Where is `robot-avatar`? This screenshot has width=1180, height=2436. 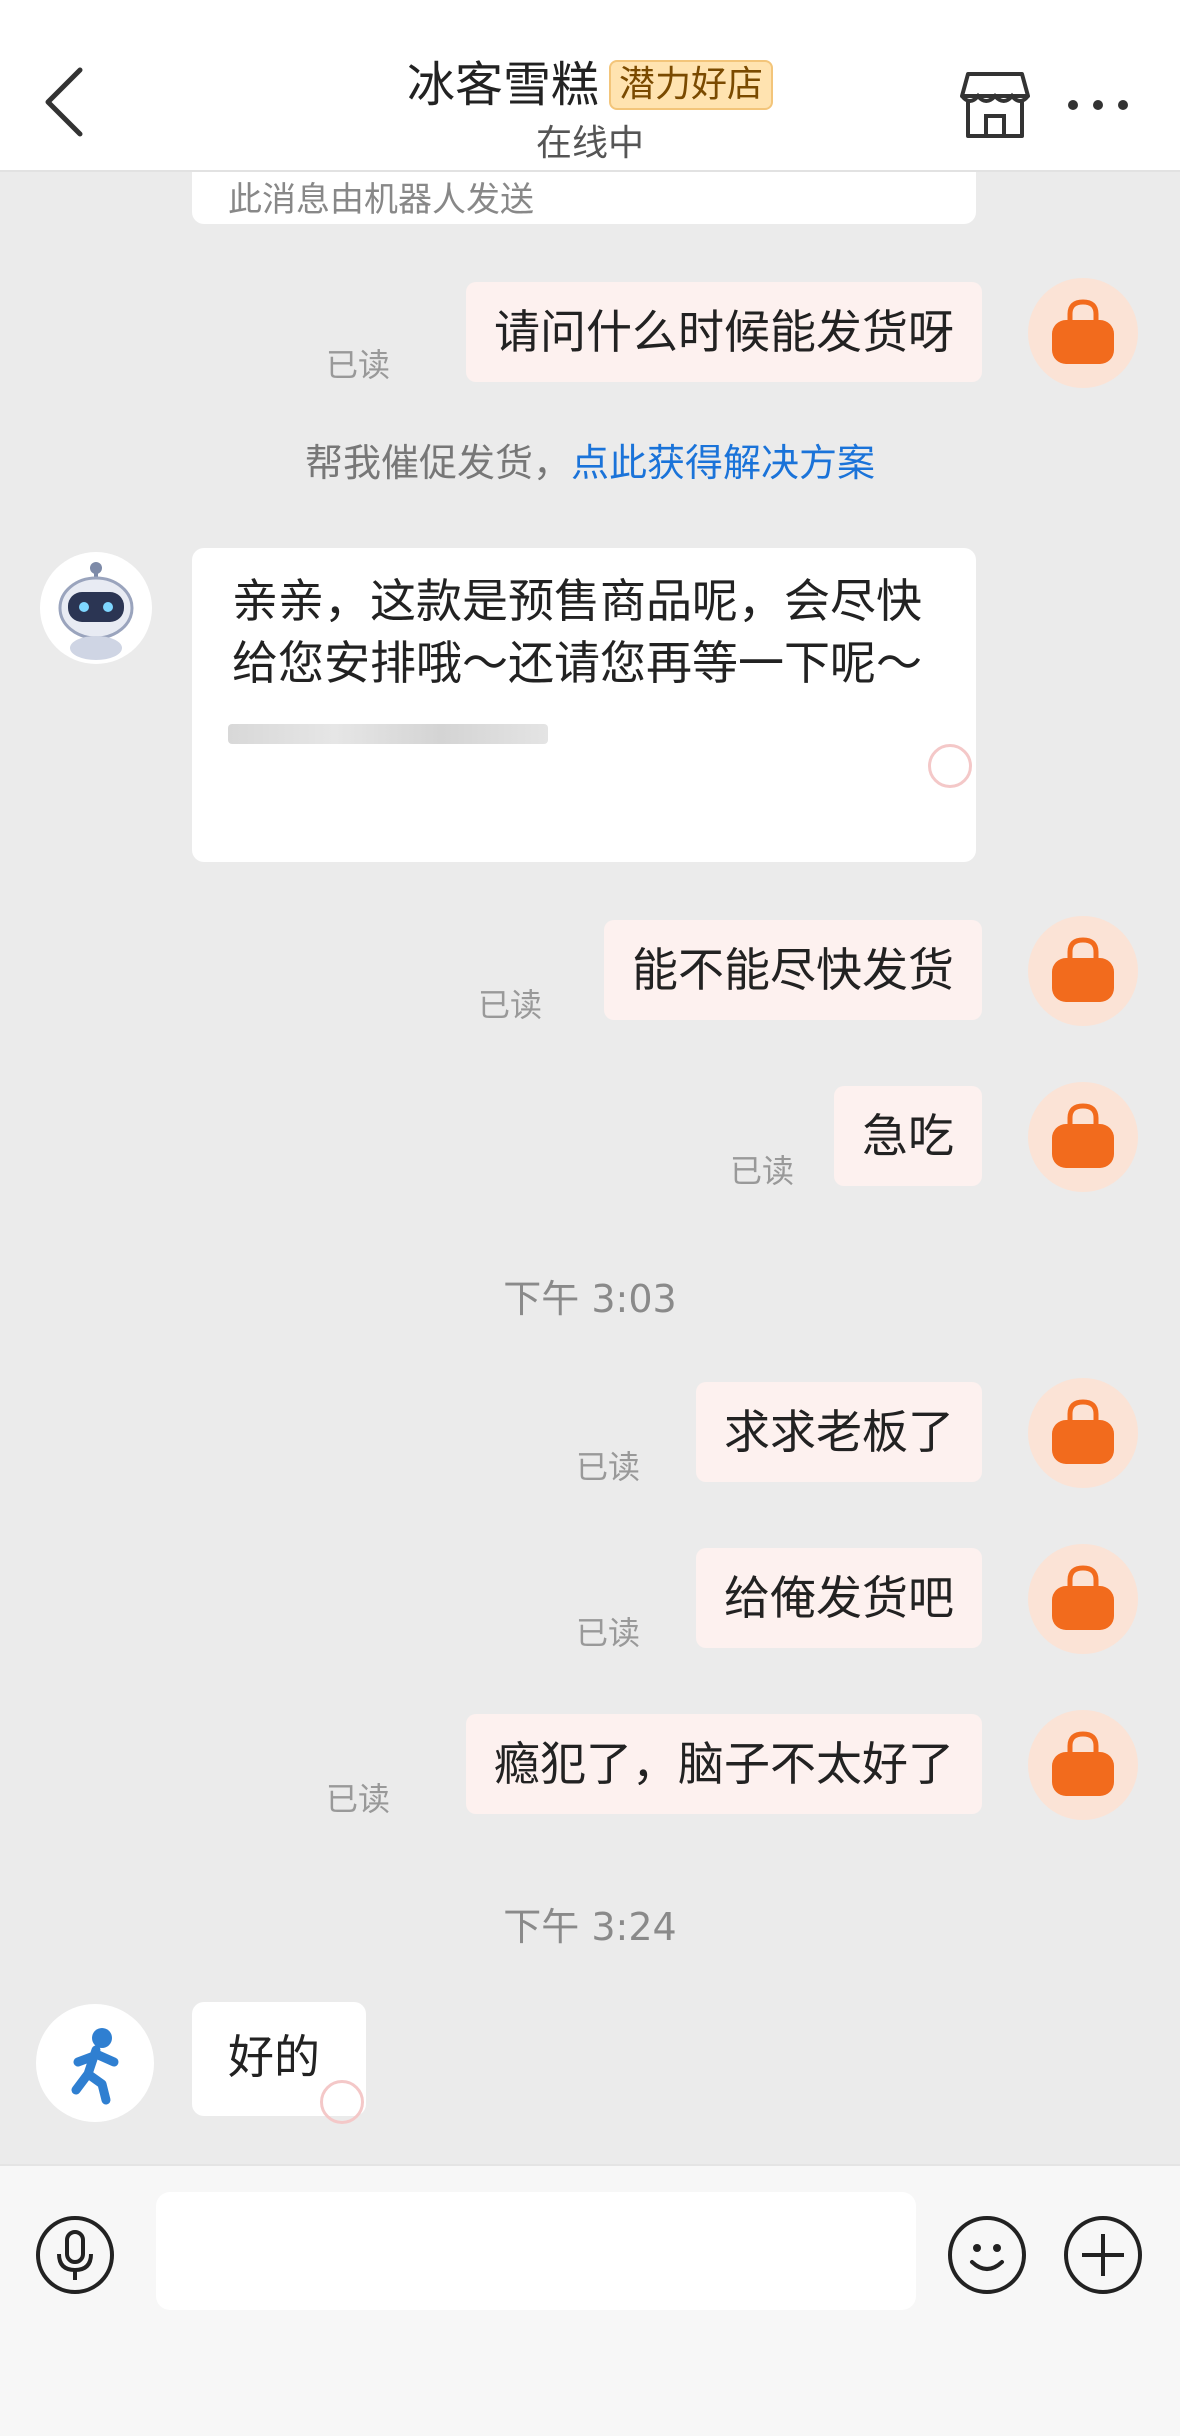
robot-avatar is located at coordinates (96, 608).